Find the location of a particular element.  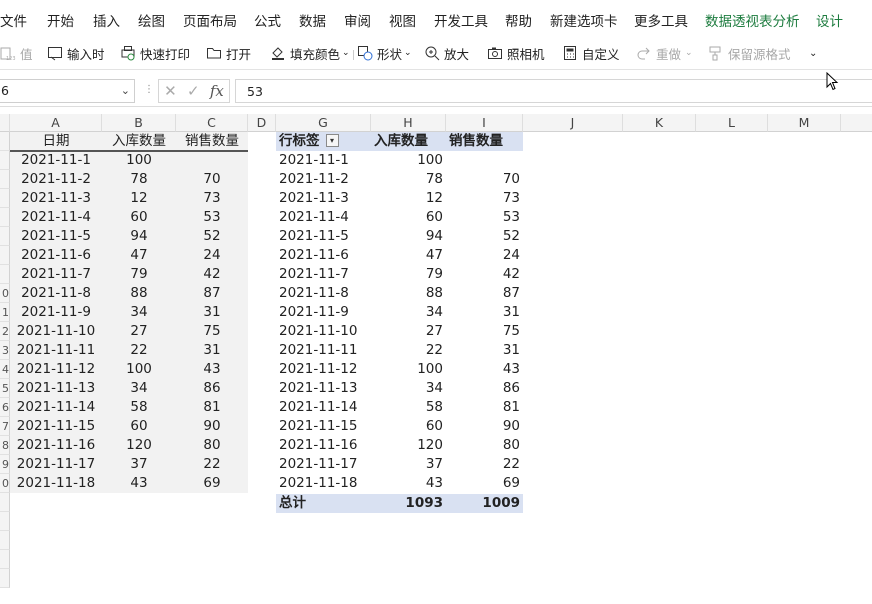

pivot-label-cell: 2021-11-6 is located at coordinates (323, 255).